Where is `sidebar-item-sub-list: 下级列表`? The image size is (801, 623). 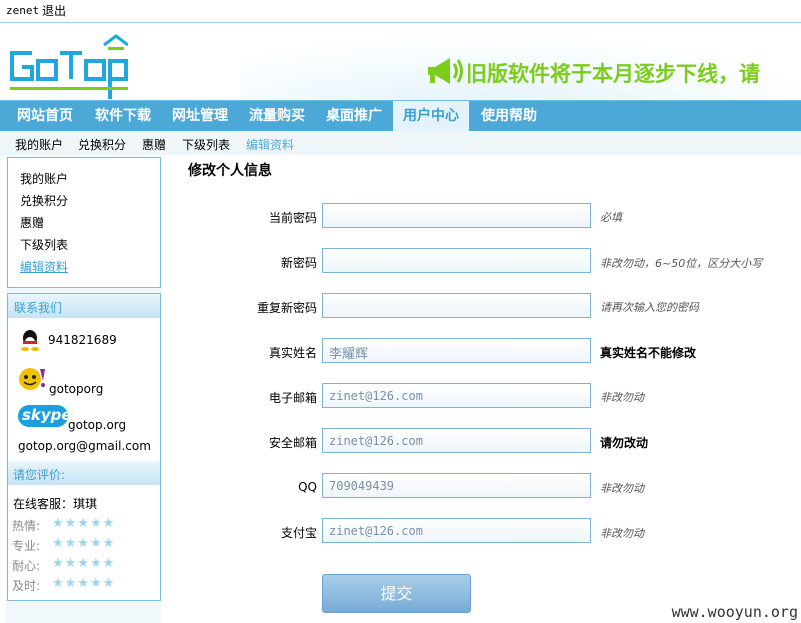 sidebar-item-sub-list: 下级列表 is located at coordinates (44, 244).